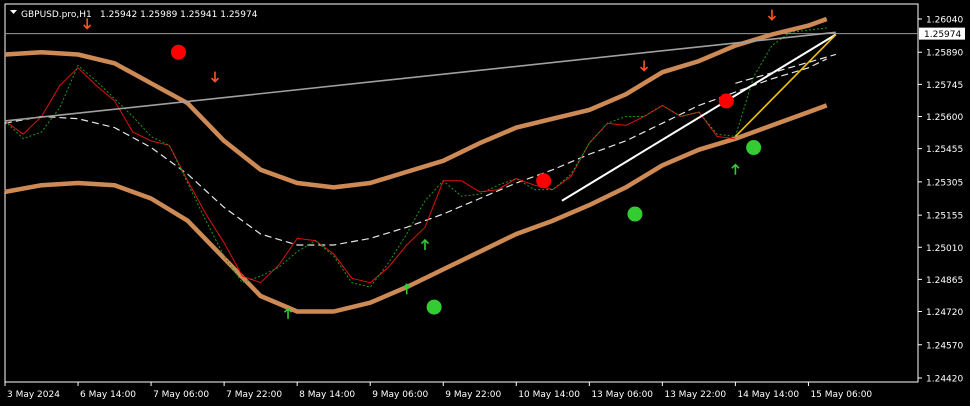  What do you see at coordinates (473, 395) in the screenshot?
I see `time-tick-label: 9 May 22:00` at bounding box center [473, 395].